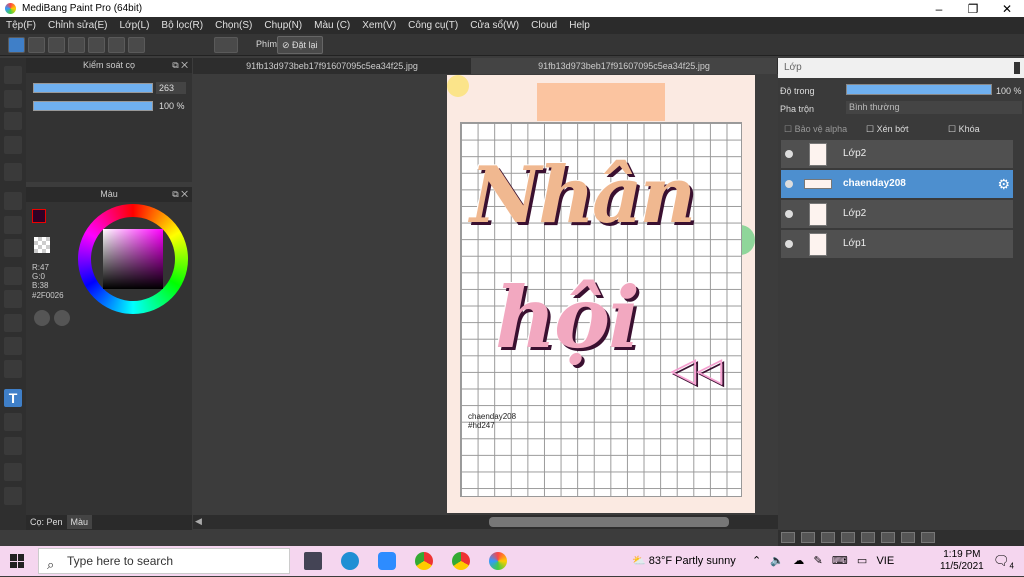  Describe the element at coordinates (868, 537) in the screenshot. I see `folder-icon` at that location.